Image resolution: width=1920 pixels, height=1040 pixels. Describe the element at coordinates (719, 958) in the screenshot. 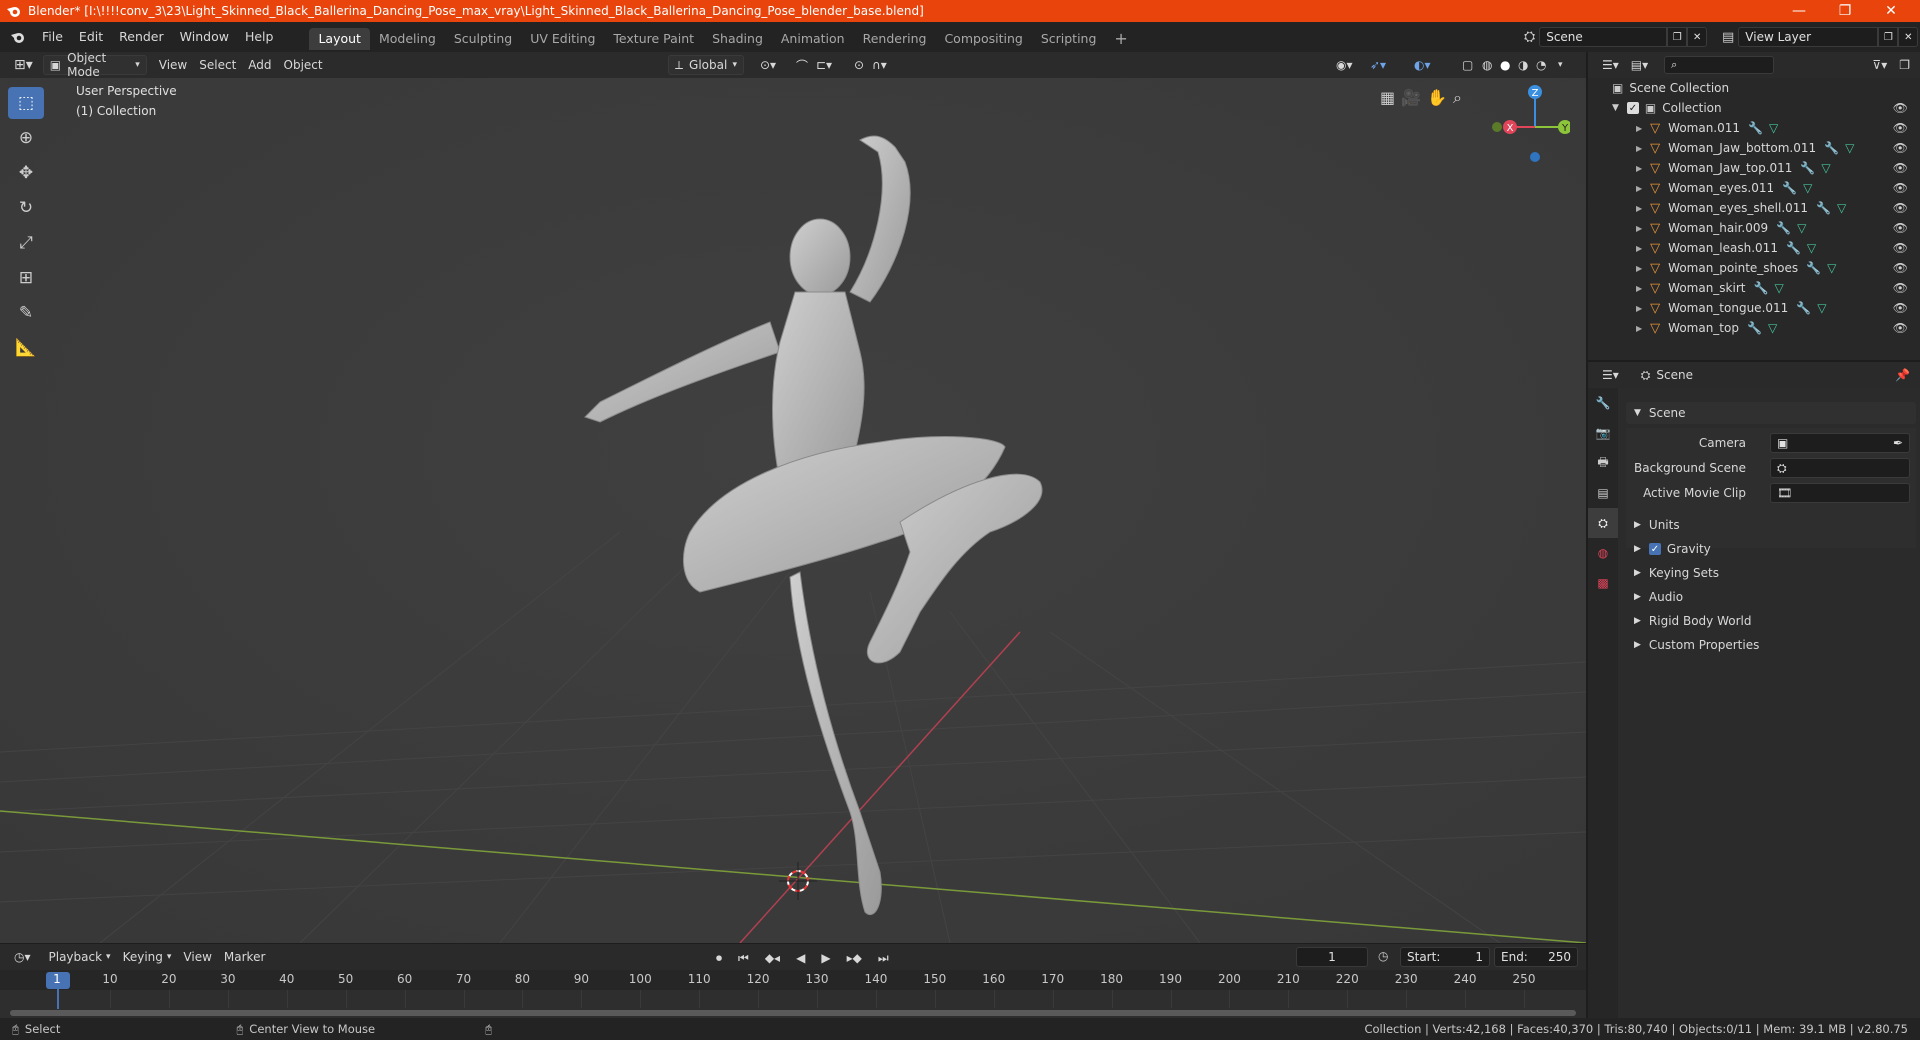

I see `record-icon: ⏺` at that location.